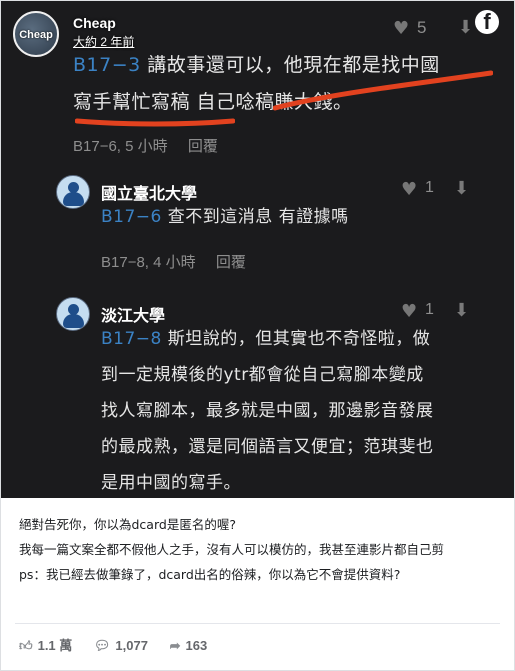 This screenshot has width=515, height=671. I want to click on reply-text-line: 的最成熟，還是同個語言又便宜；范琪斐也, so click(267, 447).